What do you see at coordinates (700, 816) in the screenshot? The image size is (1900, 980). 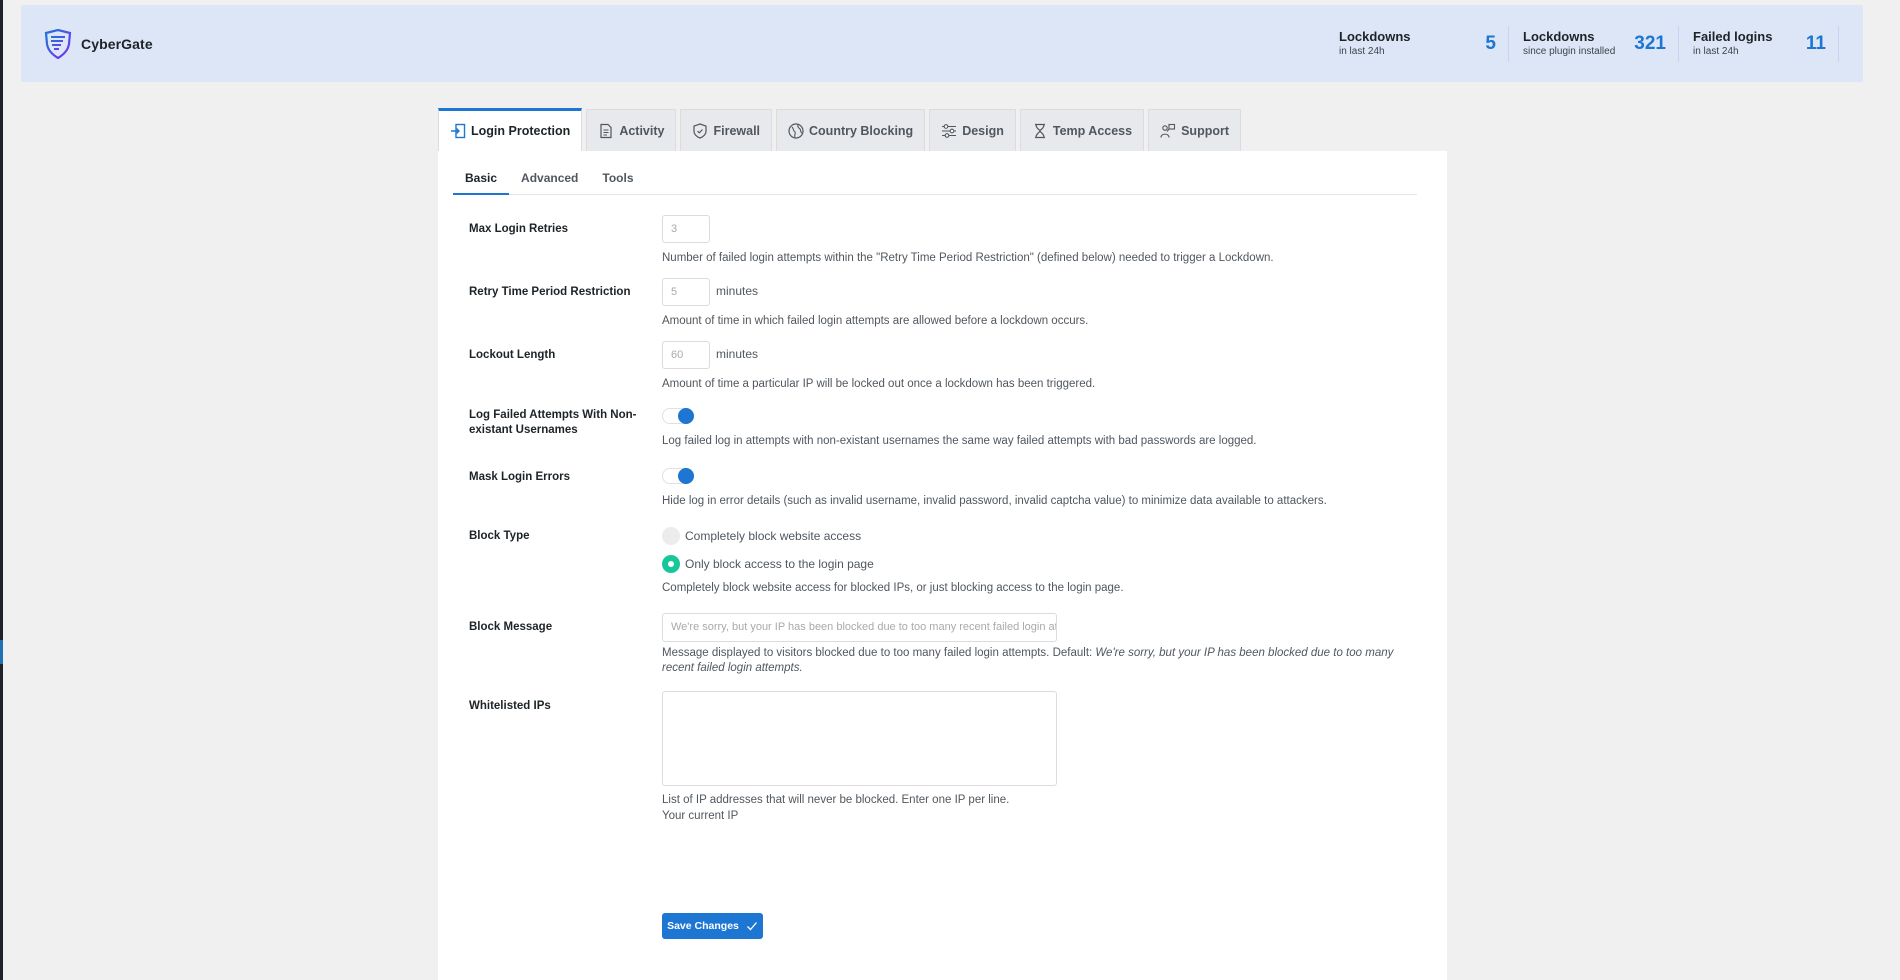 I see `current-ip-text: Your current IP` at bounding box center [700, 816].